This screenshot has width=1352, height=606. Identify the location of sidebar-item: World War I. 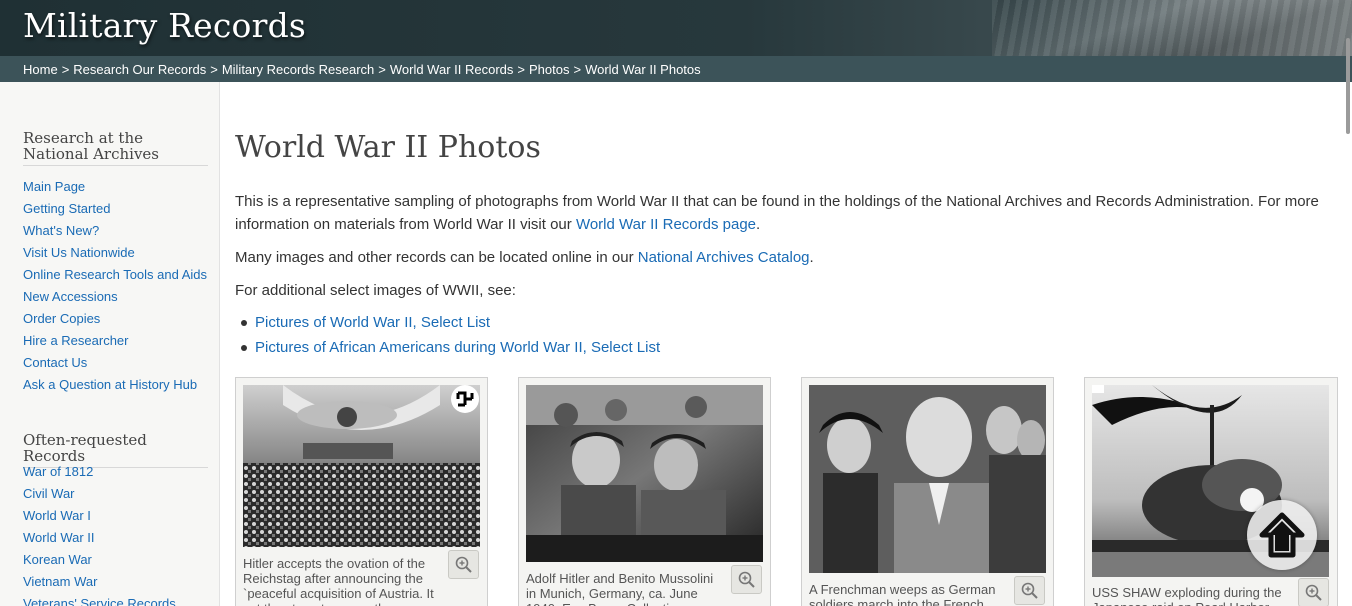
(115, 516).